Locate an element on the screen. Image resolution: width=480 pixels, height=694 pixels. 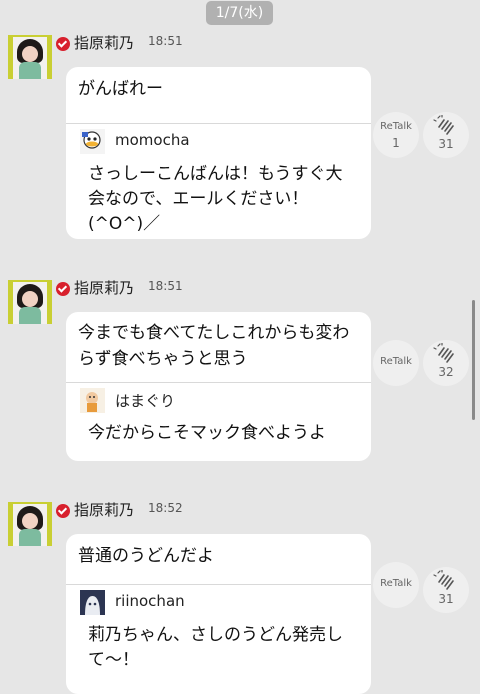
scrollbar is located at coordinates (473, 360).